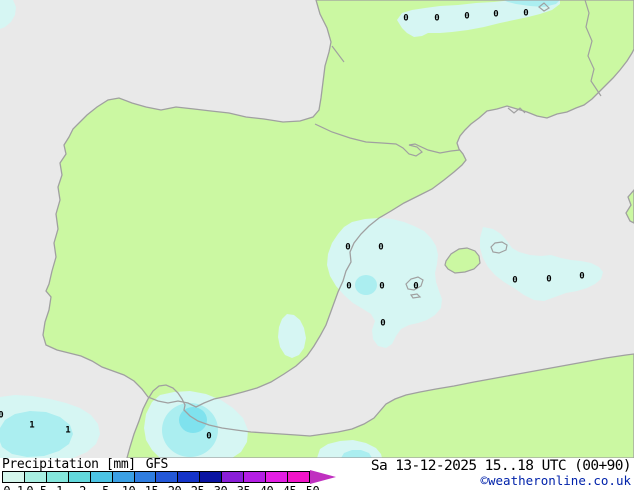  Describe the element at coordinates (366, 285) in the screenshot. I see `precip-patch-valencia-core` at that location.